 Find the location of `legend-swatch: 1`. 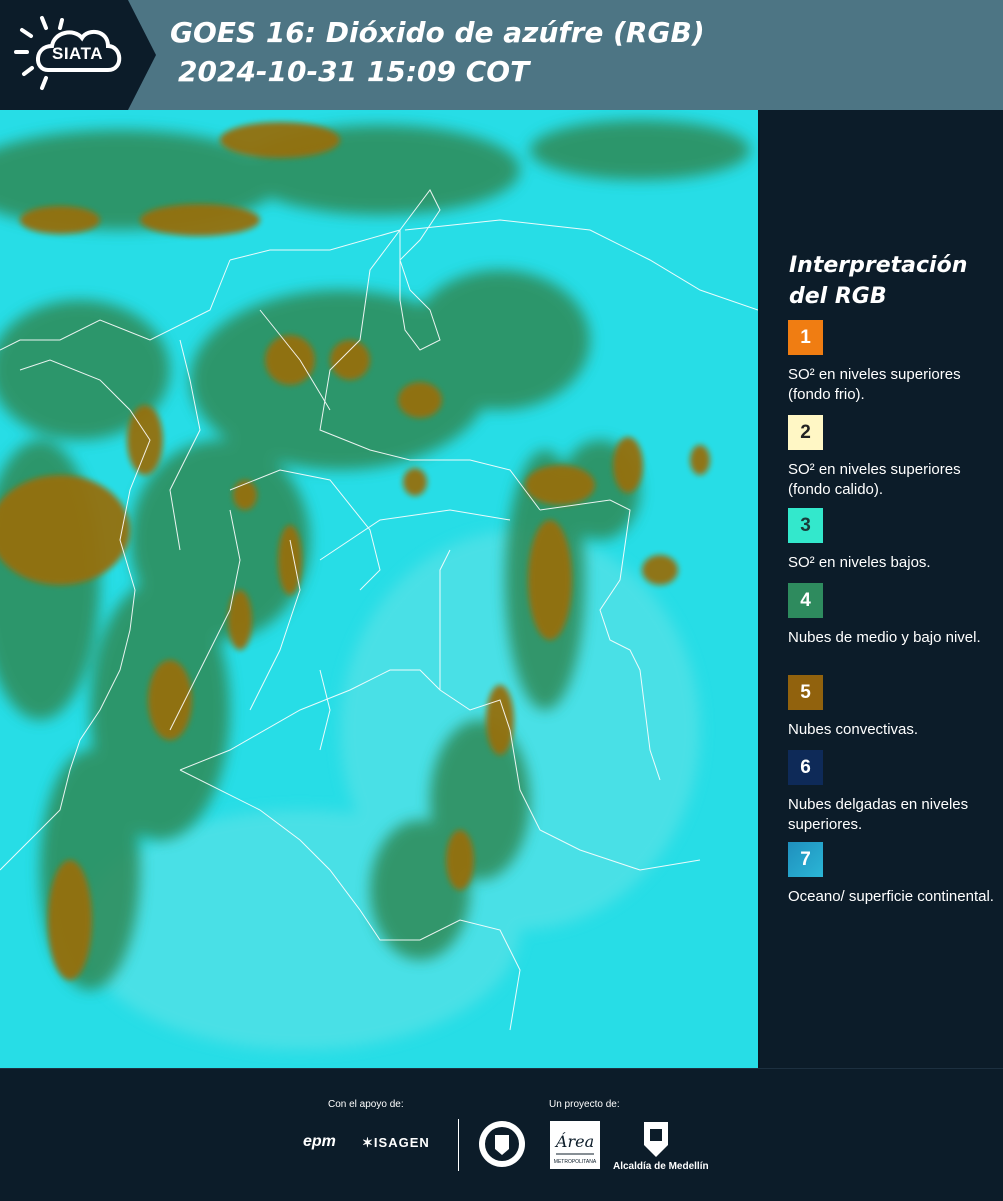

legend-swatch: 1 is located at coordinates (805, 337).